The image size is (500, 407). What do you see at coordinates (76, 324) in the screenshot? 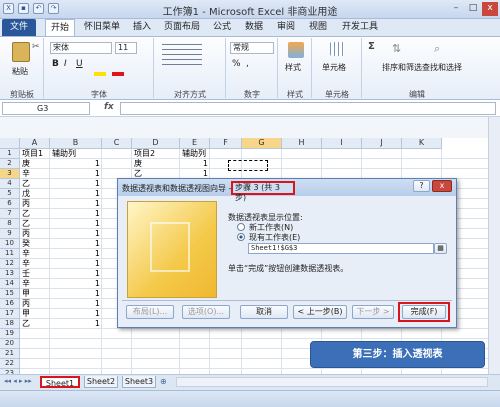
I see `cell-b18: 1` at bounding box center [76, 324].